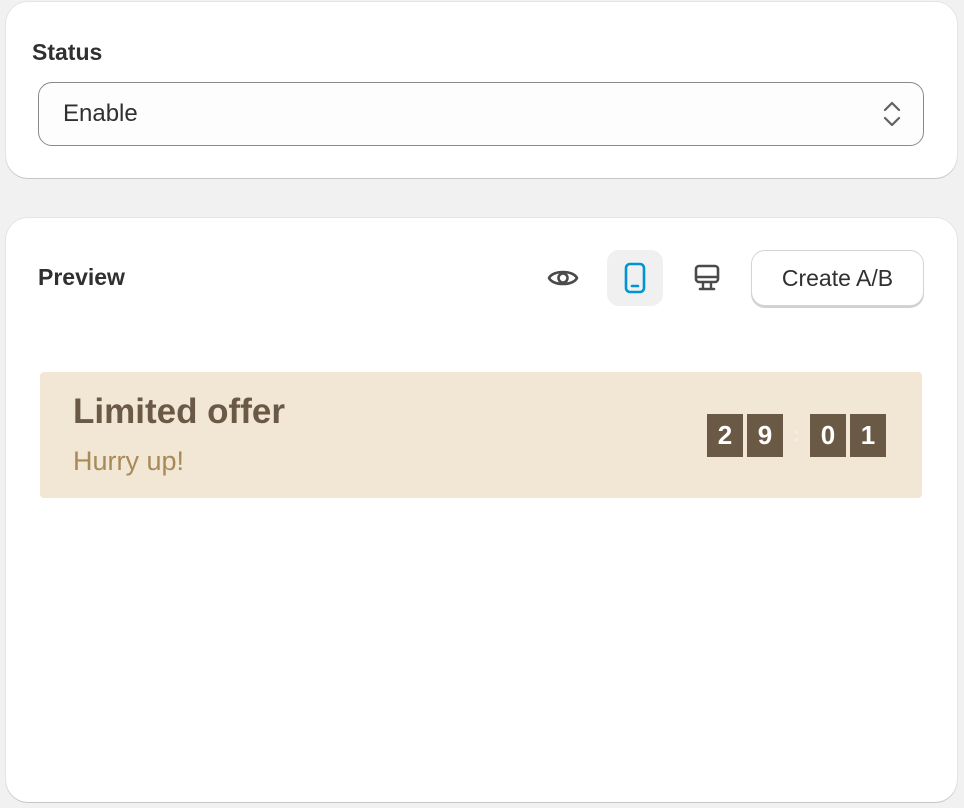 This screenshot has height=808, width=964. I want to click on chevron-up-down-icon, so click(892, 114).